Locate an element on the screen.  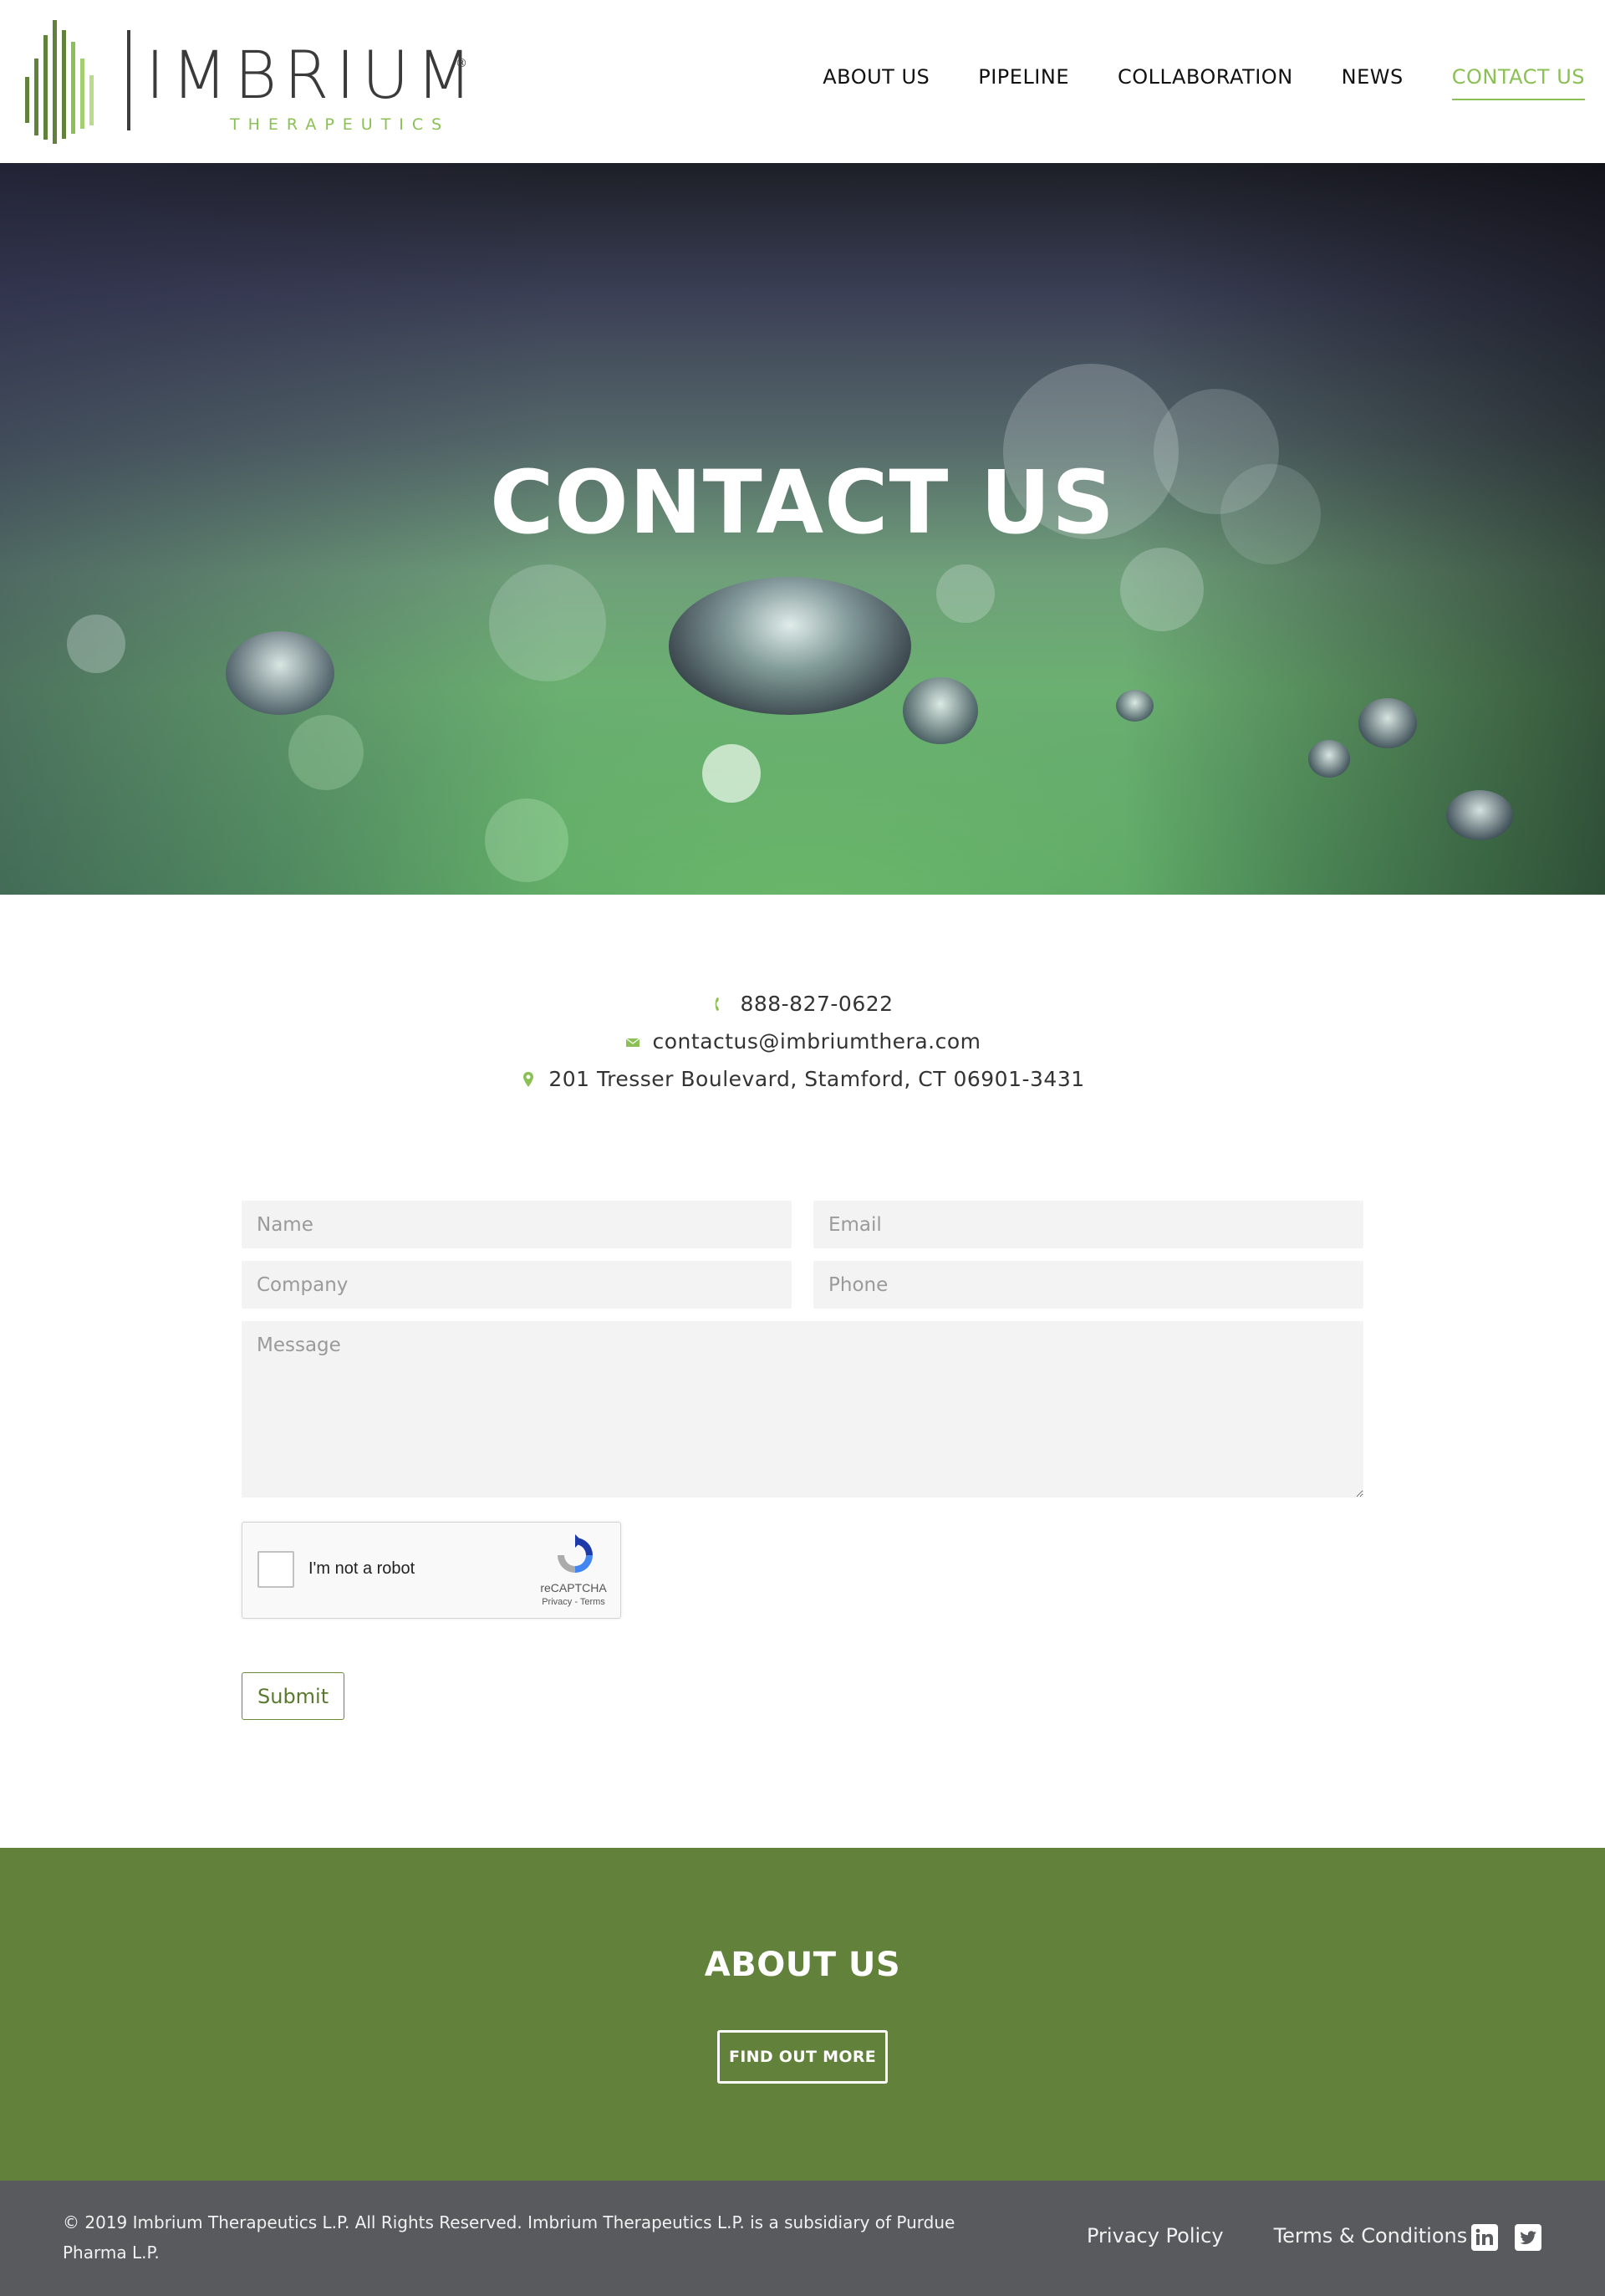
recaptcha-links: Privacy - Terms is located at coordinates (573, 1602).